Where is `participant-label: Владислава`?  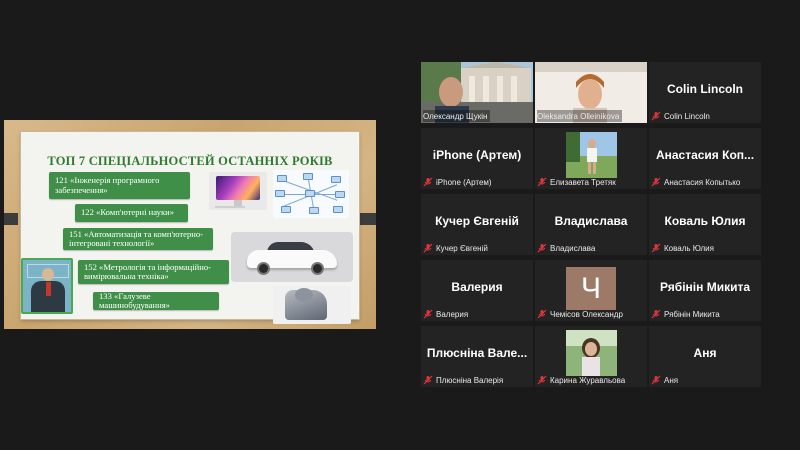 participant-label: Владислава is located at coordinates (566, 248).